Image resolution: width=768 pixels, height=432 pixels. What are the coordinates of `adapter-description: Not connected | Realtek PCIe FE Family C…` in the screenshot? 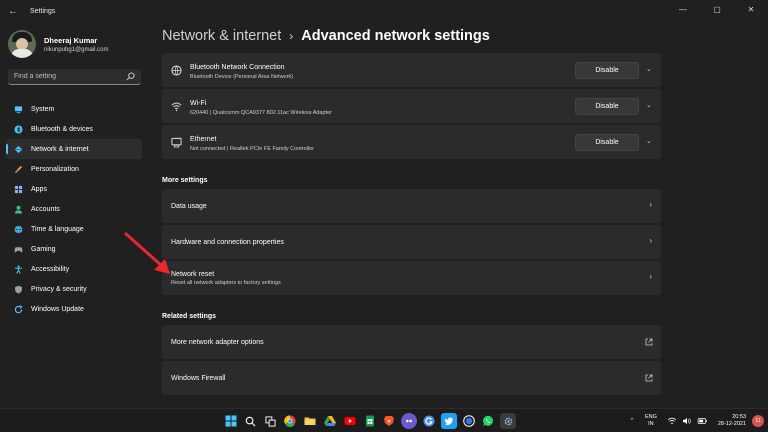 It's located at (252, 149).